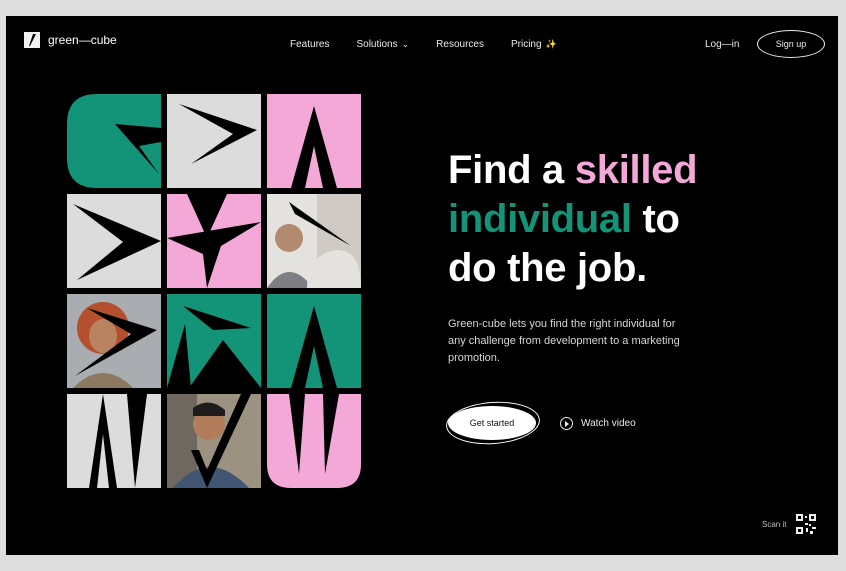  I want to click on main-nav: Features Solutions ⌄ Resources Pricing ✨, so click(423, 44).